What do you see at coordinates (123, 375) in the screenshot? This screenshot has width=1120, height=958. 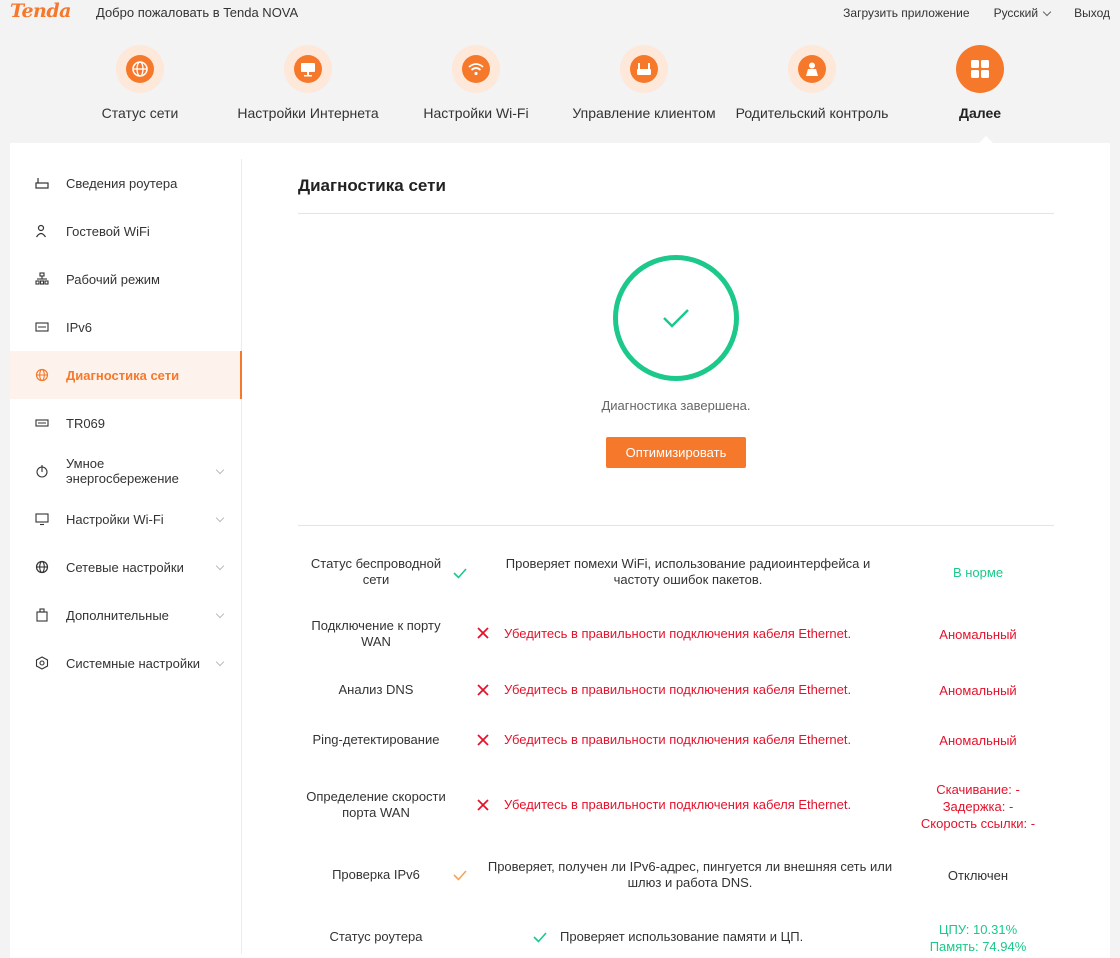 I see `sidebar-item-label: Диагностика сети` at bounding box center [123, 375].